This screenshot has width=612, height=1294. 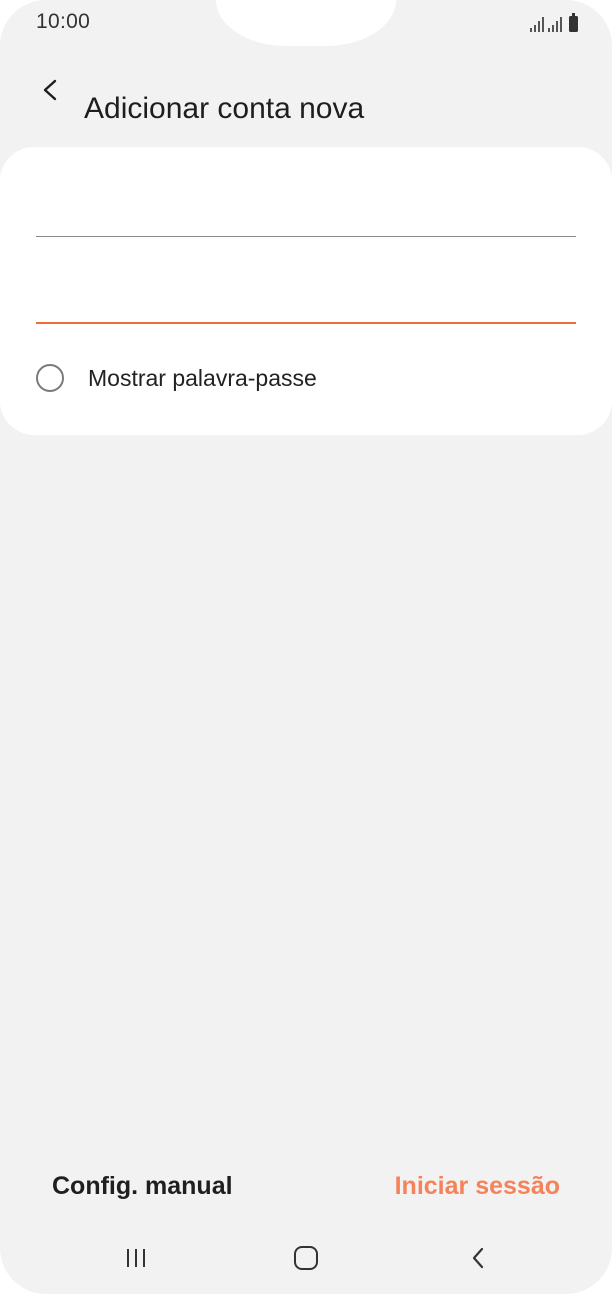 I want to click on home-icon, so click(x=306, y=1258).